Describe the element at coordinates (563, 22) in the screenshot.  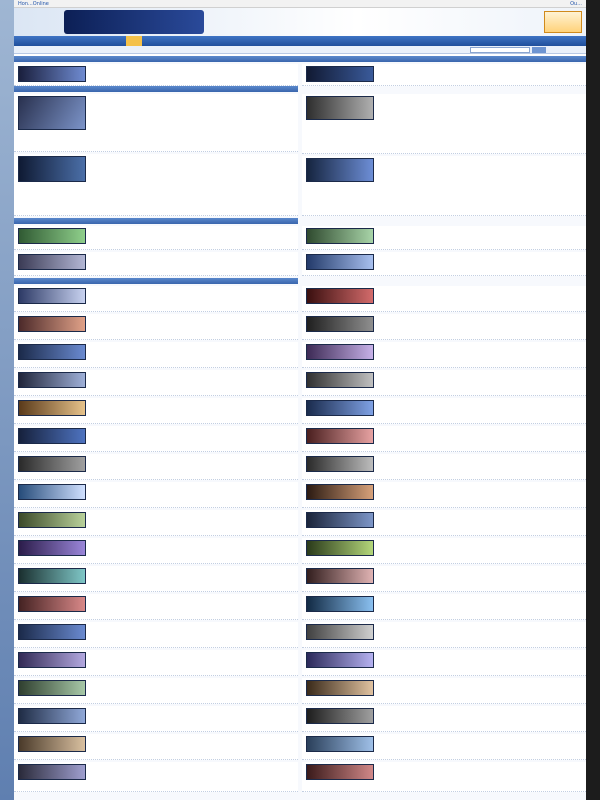
I see `promo-badge` at that location.